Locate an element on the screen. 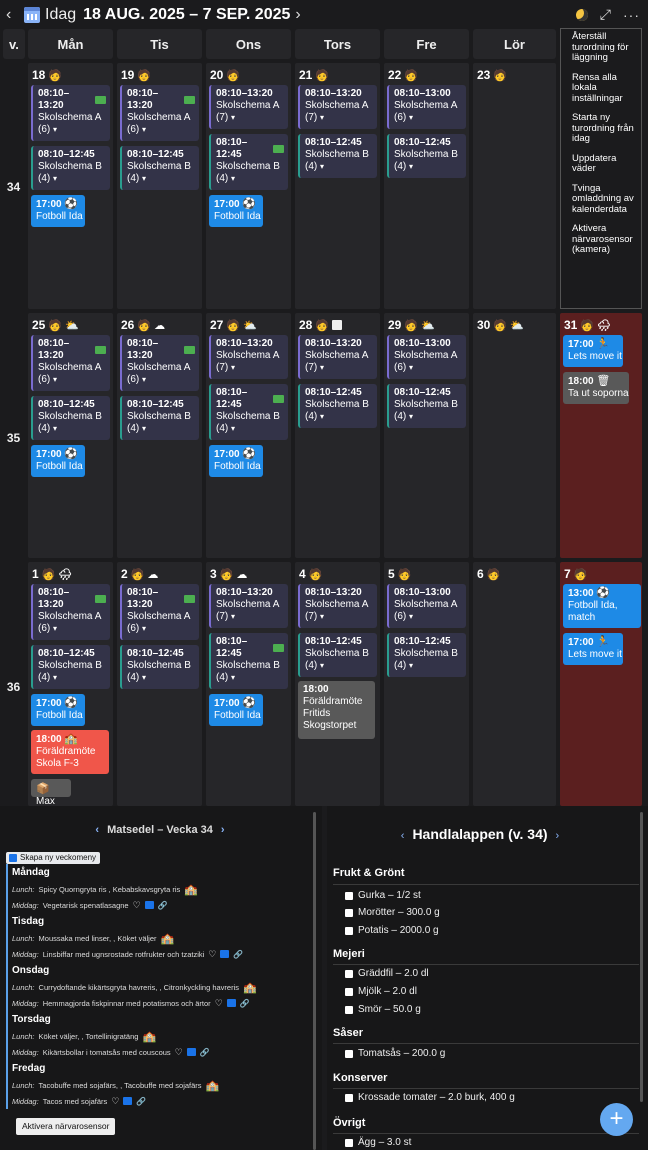 This screenshot has width=648, height=1150. event-school-a: 08:10–13:00 Skolschema A (6) ▾ is located at coordinates (426, 107).